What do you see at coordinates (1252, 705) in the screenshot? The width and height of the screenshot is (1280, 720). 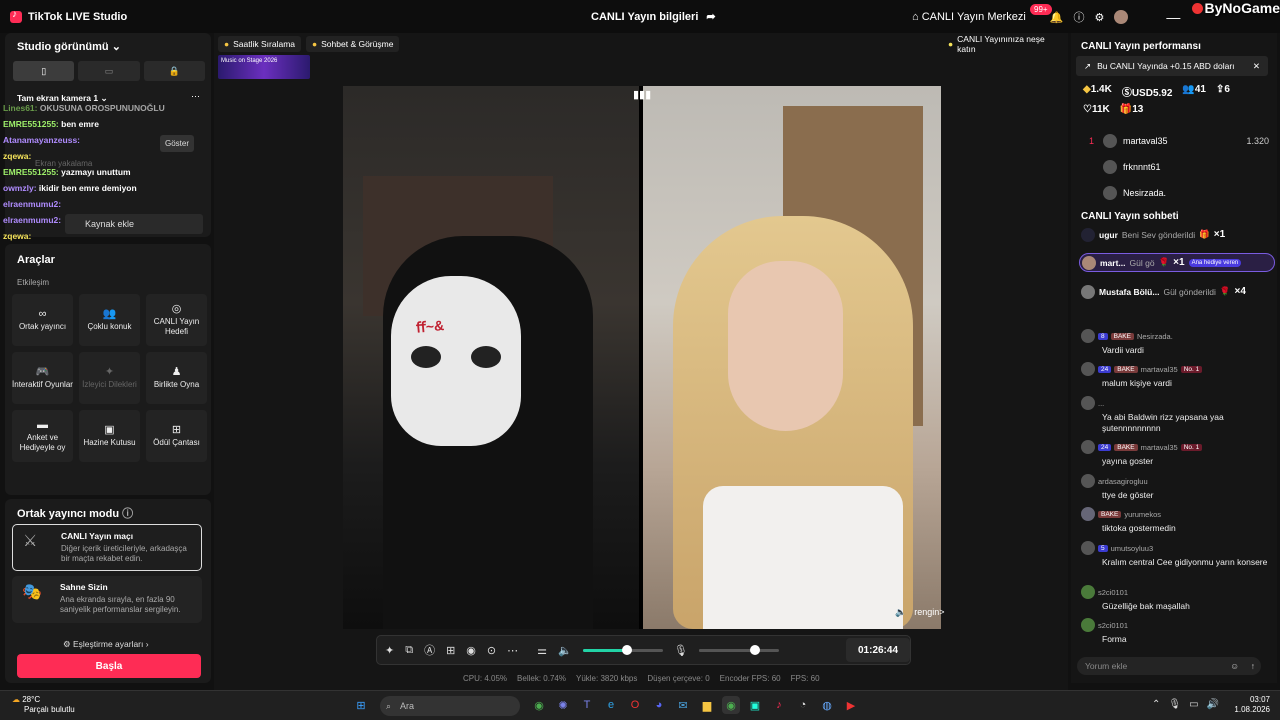 I see `clock: 03:07 1.08.2026` at bounding box center [1252, 705].